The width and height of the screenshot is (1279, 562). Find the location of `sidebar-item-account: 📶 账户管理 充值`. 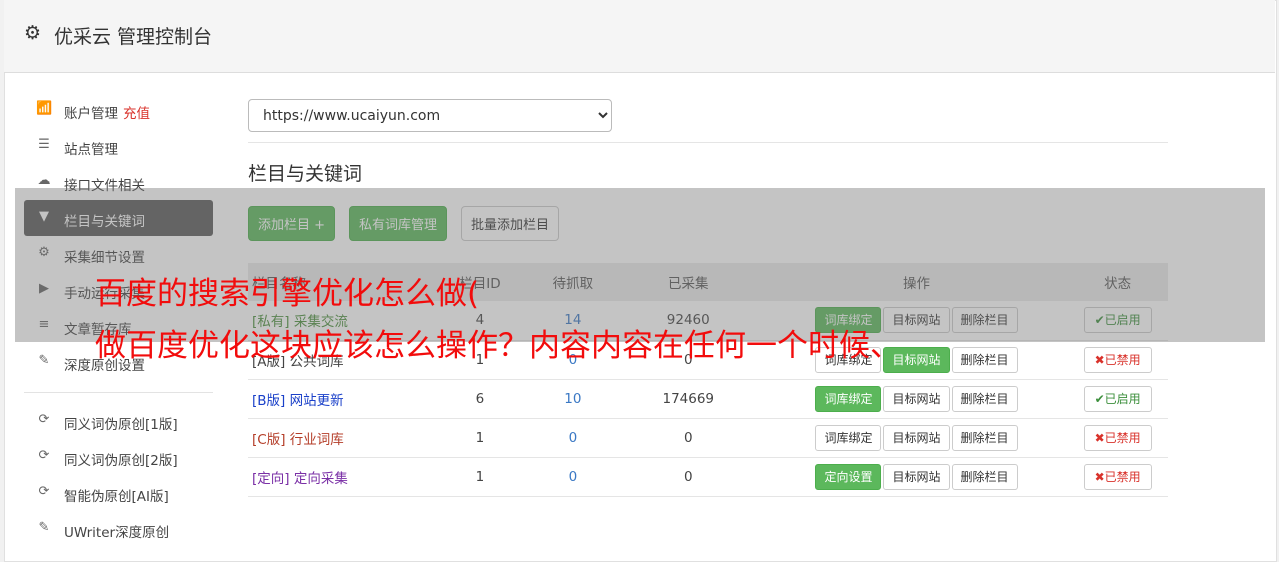

sidebar-item-account: 📶 账户管理 充值 is located at coordinates (118, 110).